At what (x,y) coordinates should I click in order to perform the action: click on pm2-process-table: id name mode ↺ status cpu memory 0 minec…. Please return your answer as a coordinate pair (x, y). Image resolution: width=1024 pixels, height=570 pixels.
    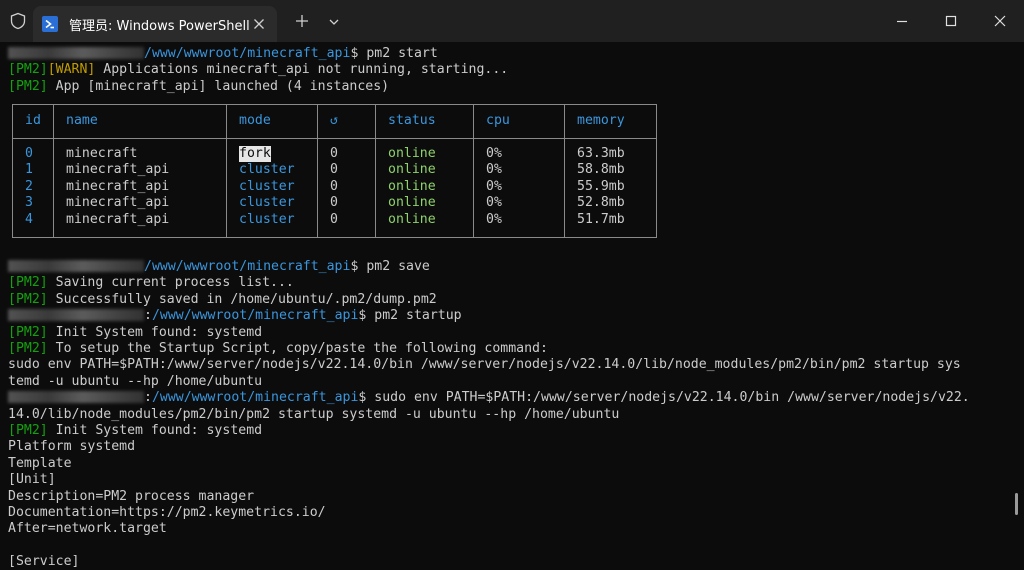
    Looking at the image, I should click on (334, 171).